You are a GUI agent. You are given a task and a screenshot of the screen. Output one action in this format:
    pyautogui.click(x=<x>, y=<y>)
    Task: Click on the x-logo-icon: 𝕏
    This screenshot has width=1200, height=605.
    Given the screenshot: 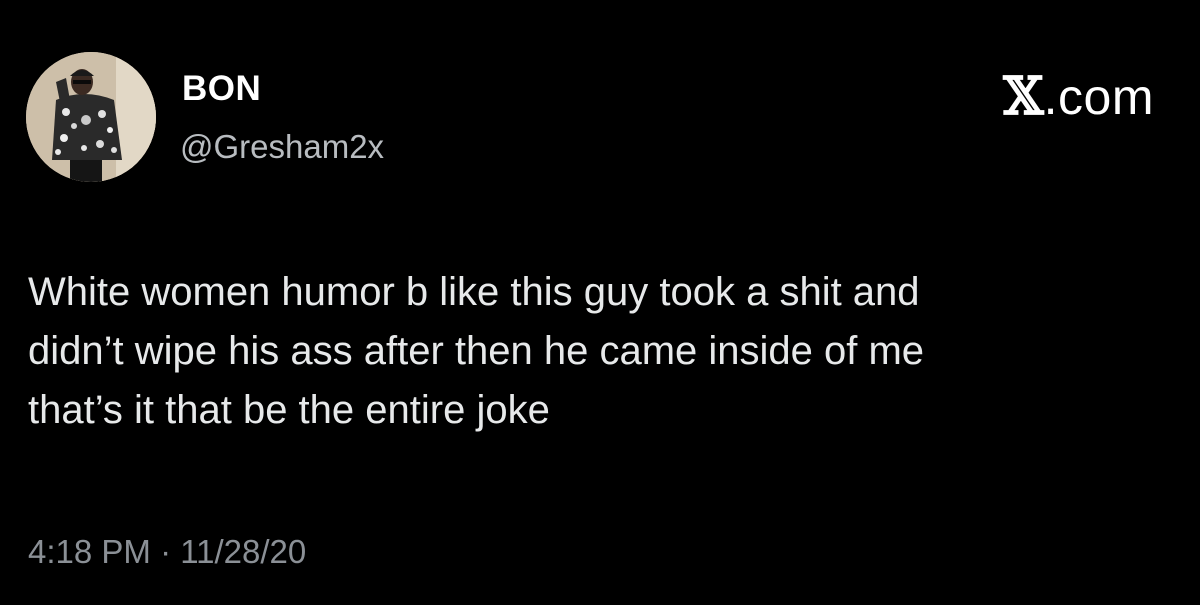 What is the action you would take?
    pyautogui.click(x=1023, y=96)
    